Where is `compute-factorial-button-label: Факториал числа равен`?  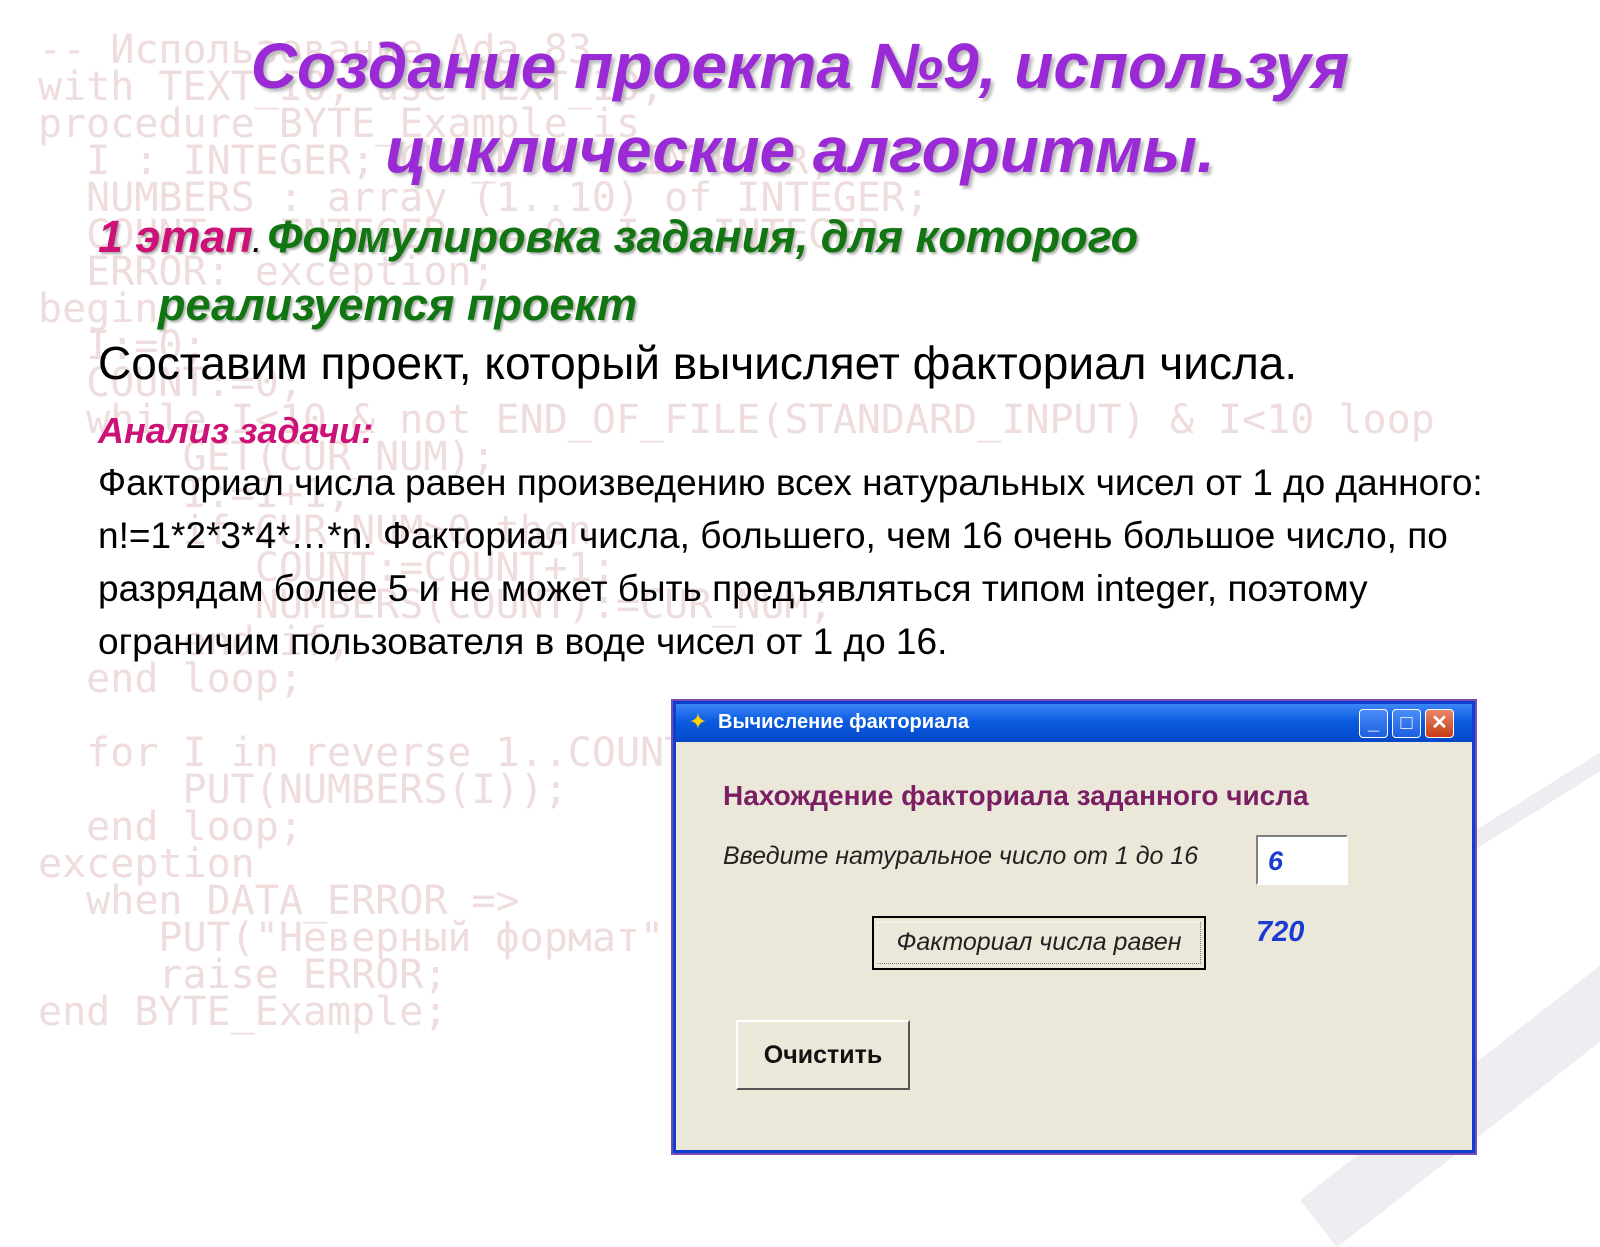 compute-factorial-button-label: Факториал числа равен is located at coordinates (1039, 943).